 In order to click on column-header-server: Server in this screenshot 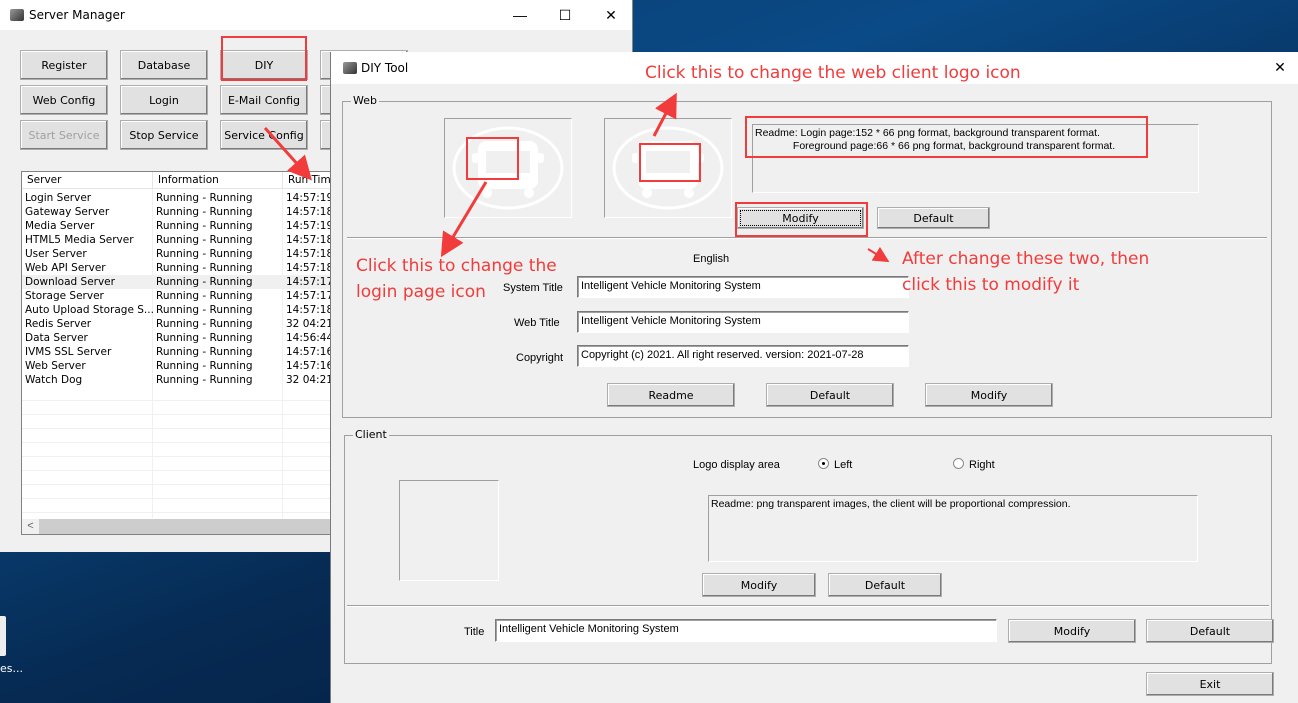, I will do `click(87, 180)`.